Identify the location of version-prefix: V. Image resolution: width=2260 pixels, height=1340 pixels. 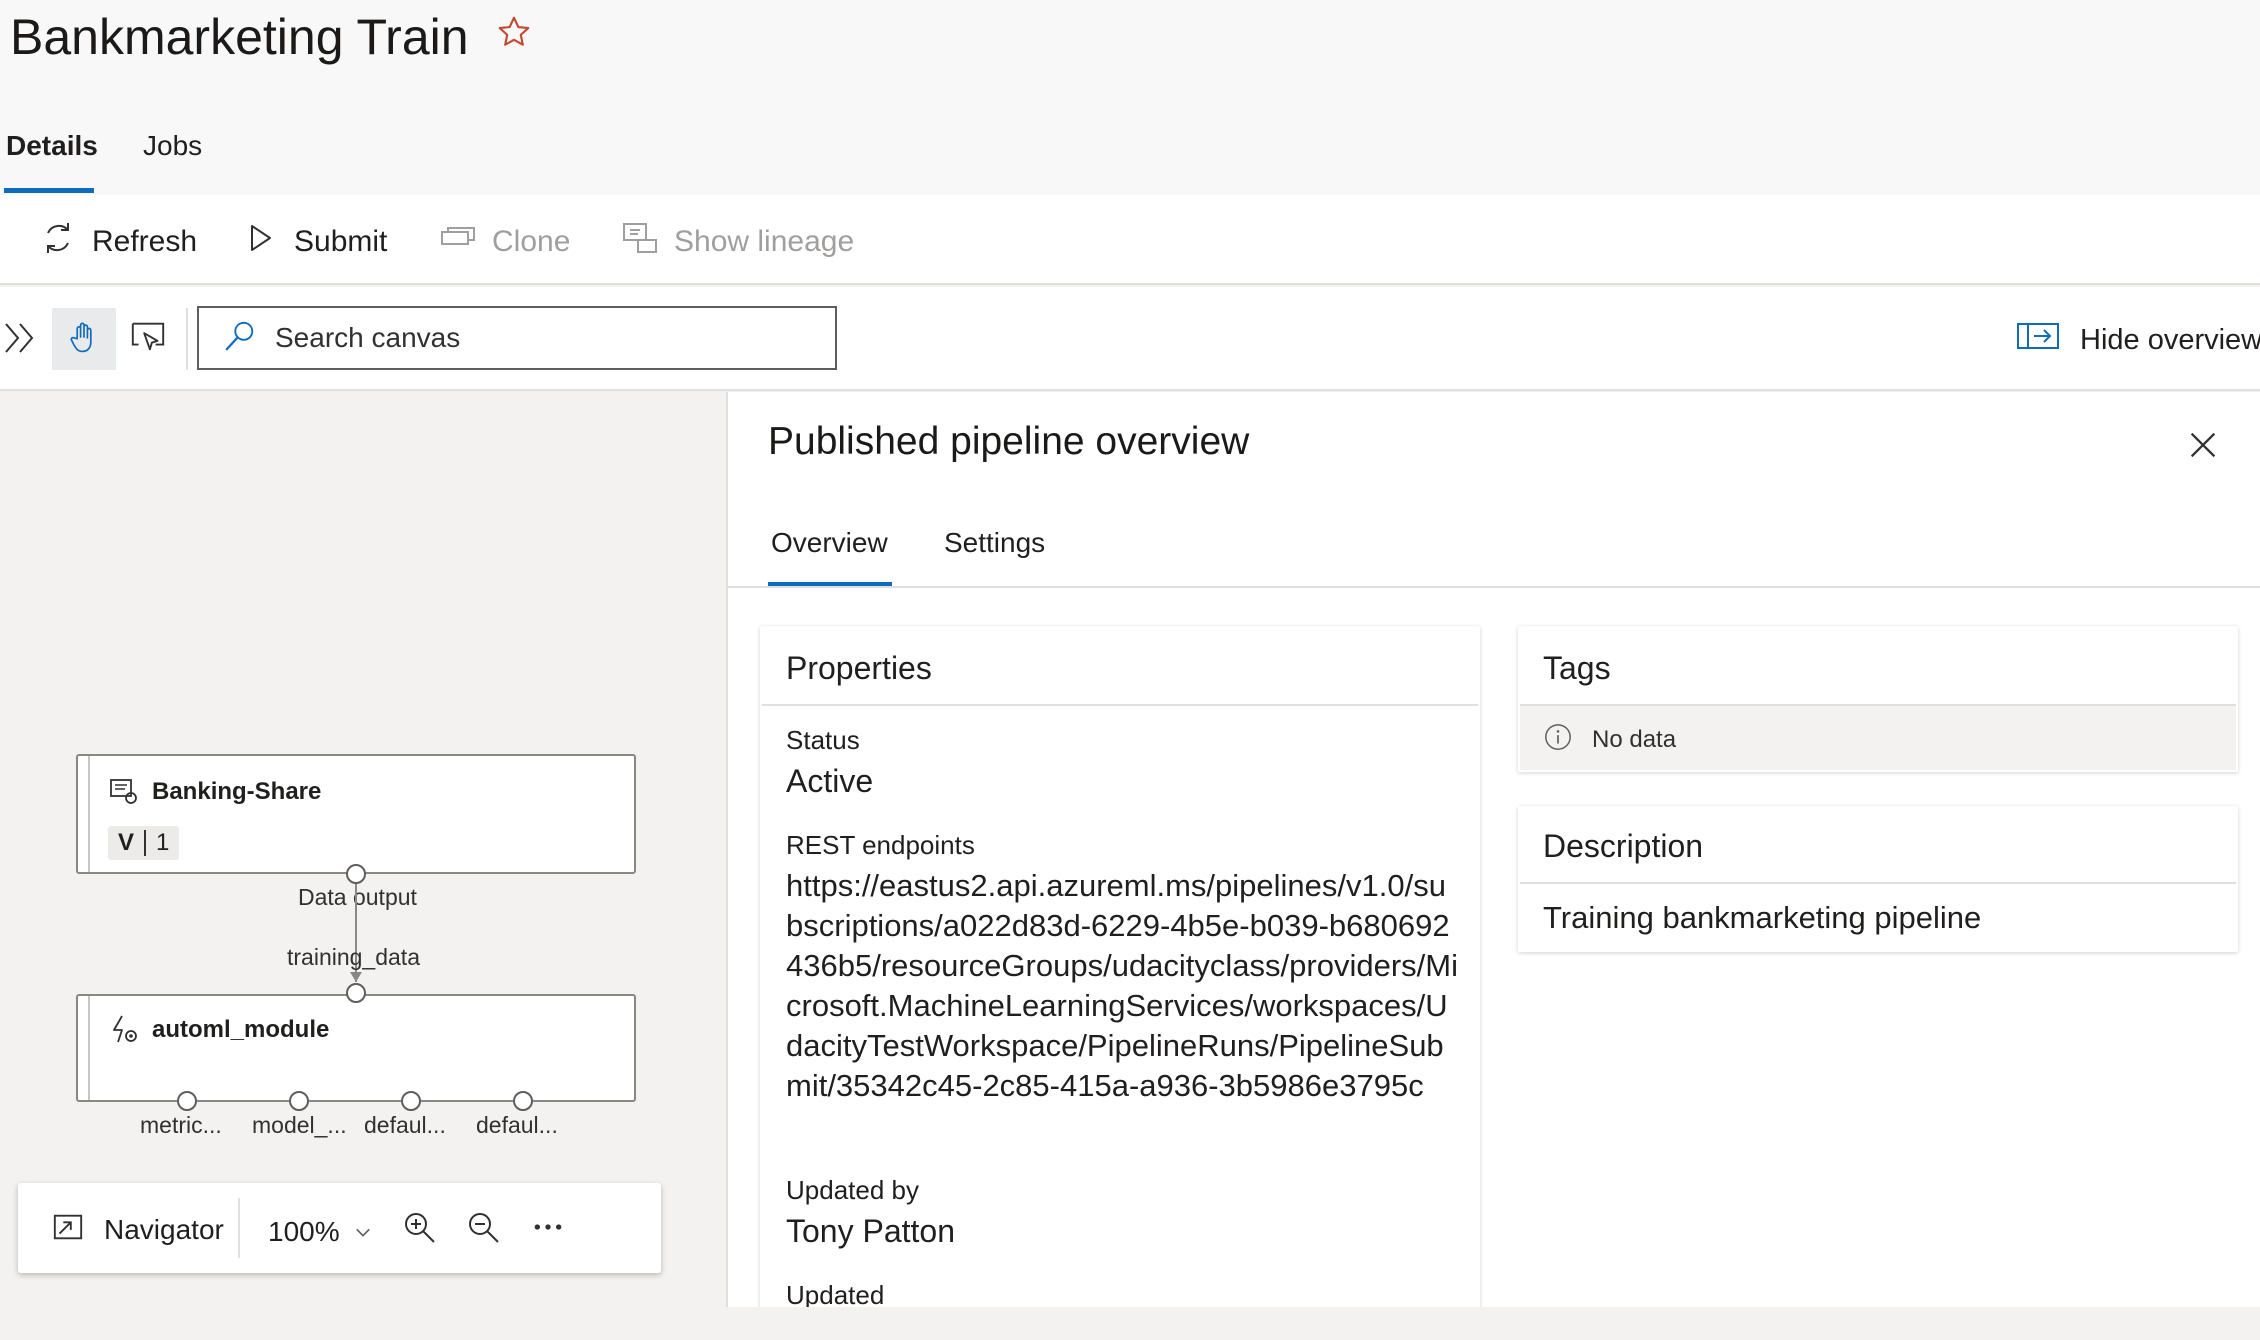
(126, 842).